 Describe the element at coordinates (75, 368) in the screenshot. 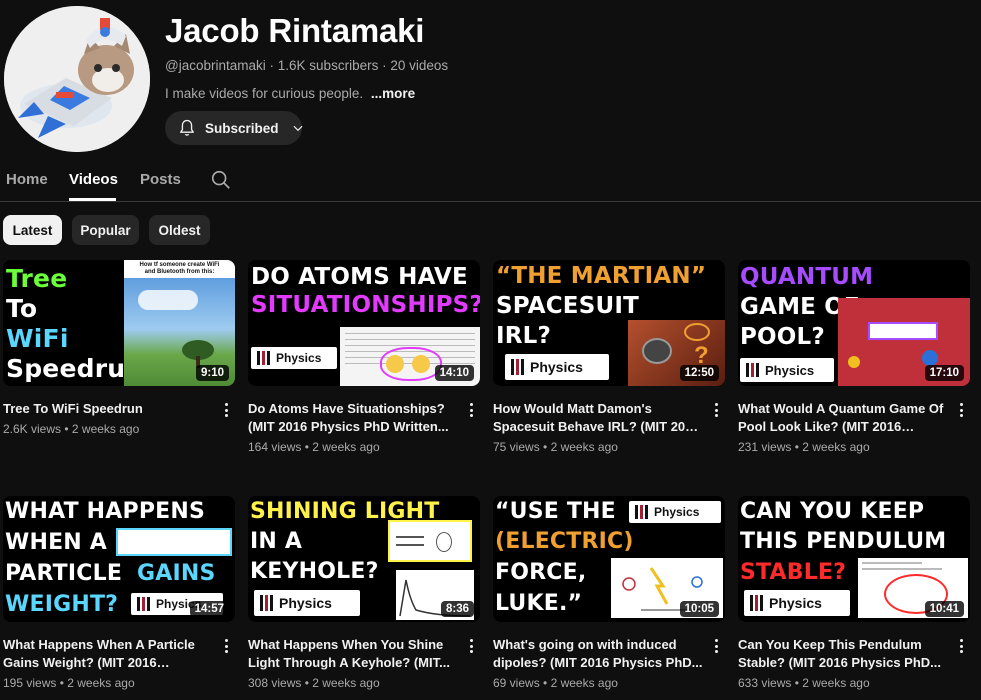

I see `thumb-text: Speedrun` at that location.